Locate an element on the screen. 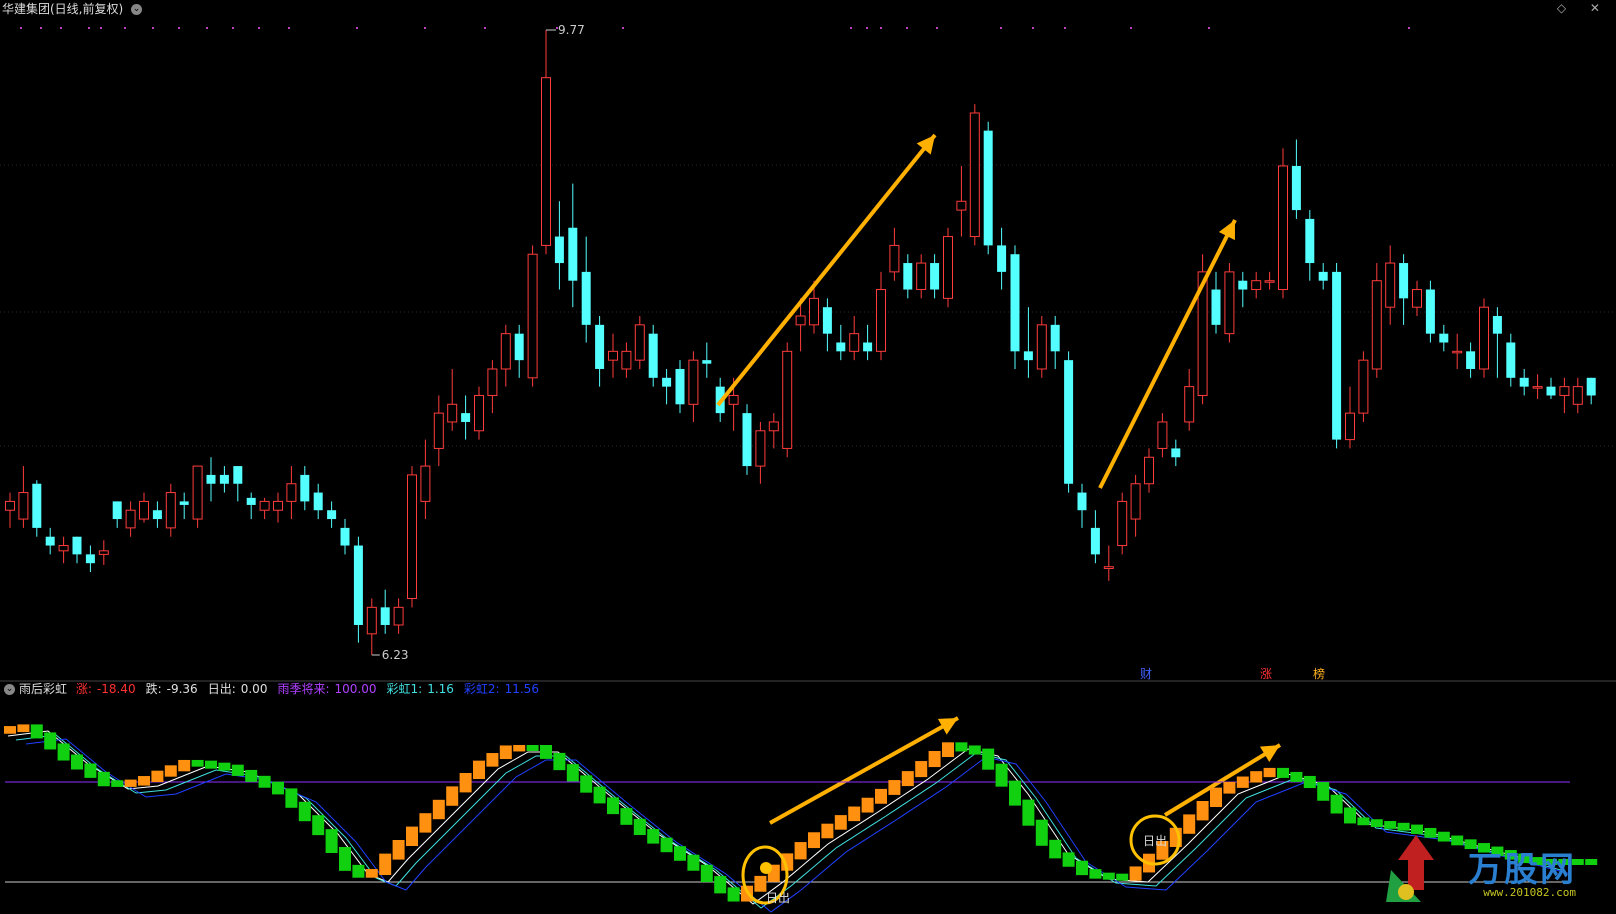 The image size is (1616, 914). indicator-field: 日出: 0.00 is located at coordinates (240, 689).